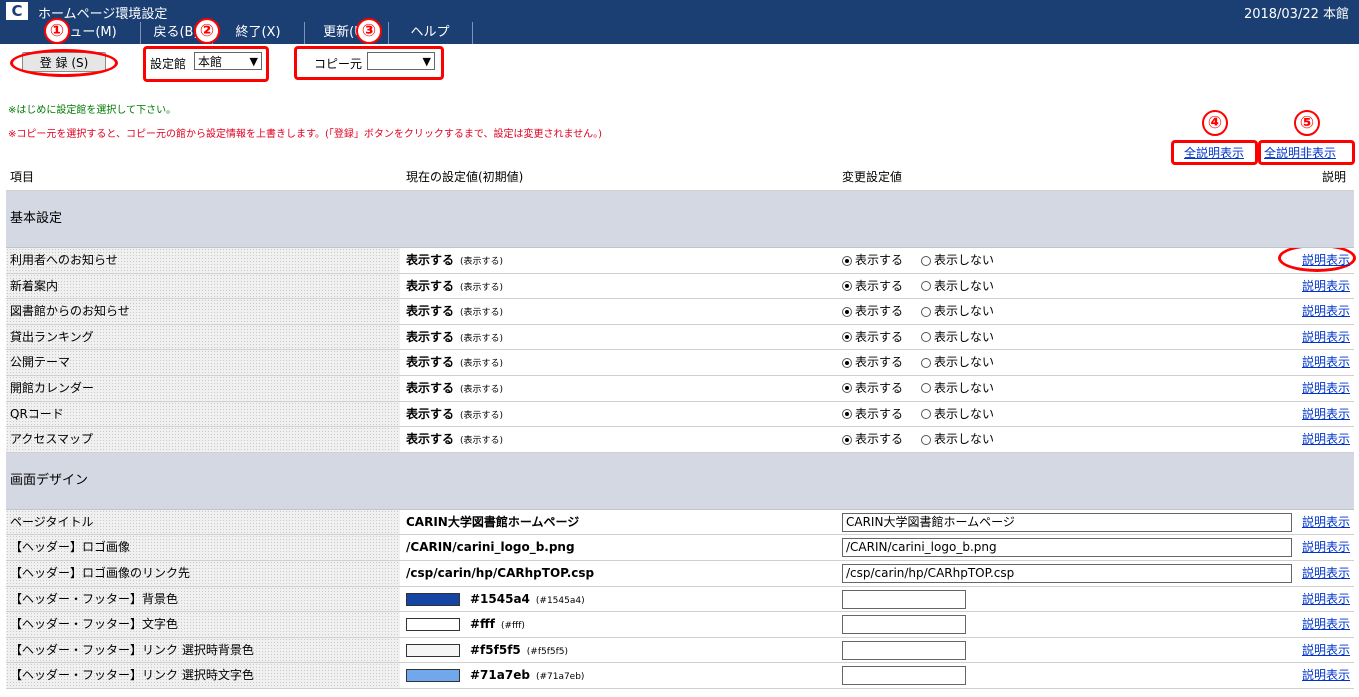  I want to click on annotation-number-4: ④, so click(1215, 123).